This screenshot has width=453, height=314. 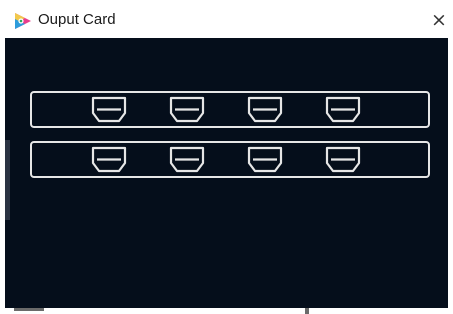 I want to click on window-title: Ouput Card, so click(x=77, y=19).